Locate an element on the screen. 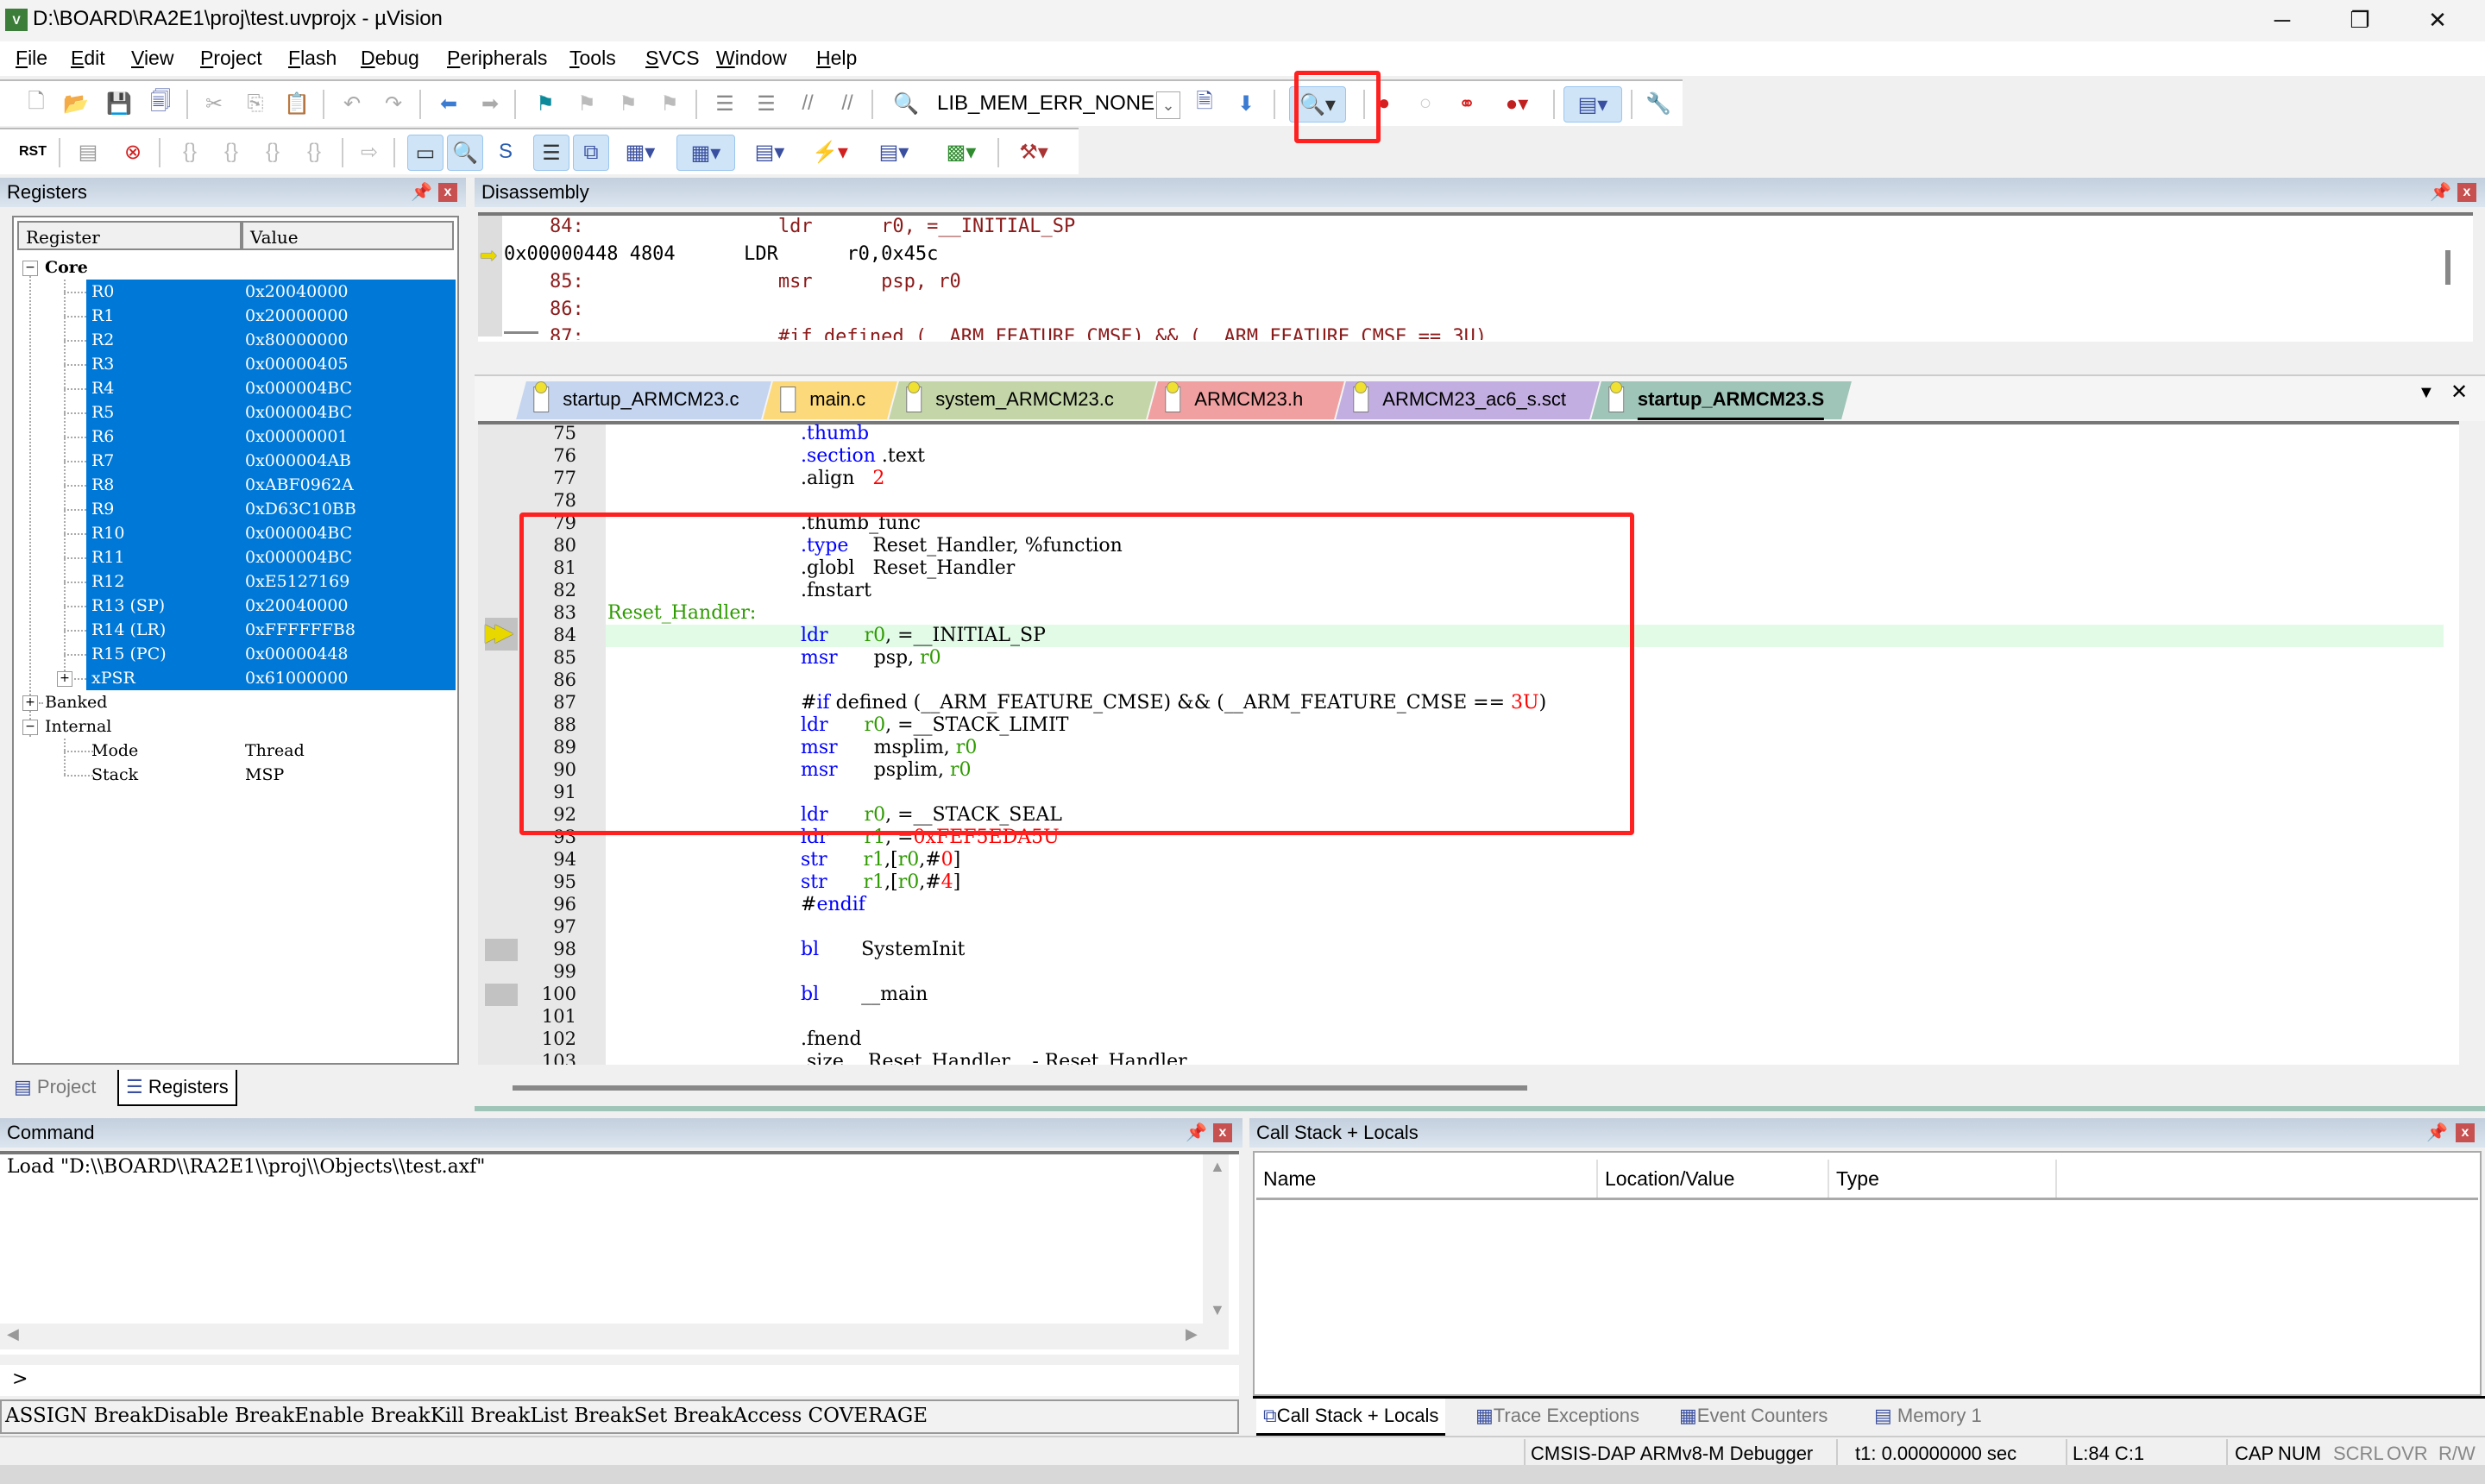  indent-icon: ☰ is located at coordinates (725, 104).